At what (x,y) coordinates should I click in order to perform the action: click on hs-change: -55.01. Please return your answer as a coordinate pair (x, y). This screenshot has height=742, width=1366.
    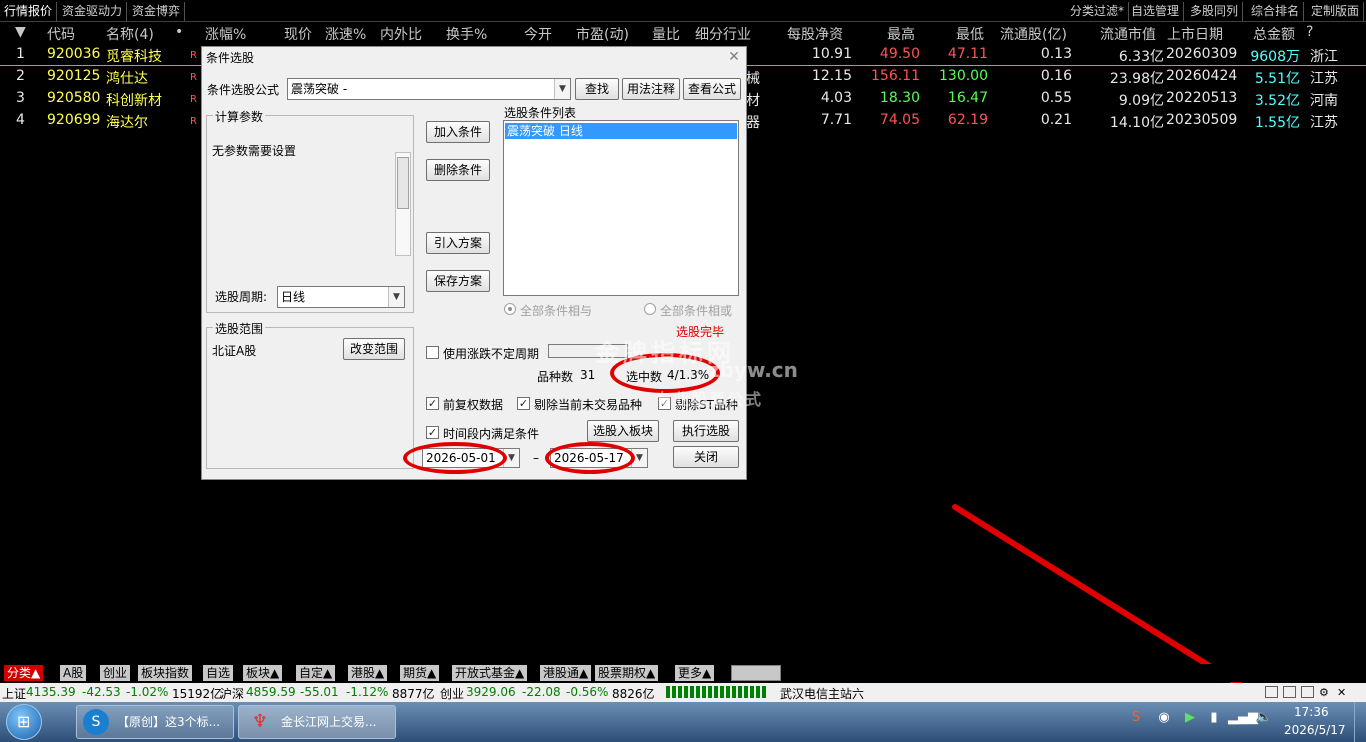
    Looking at the image, I should click on (319, 692).